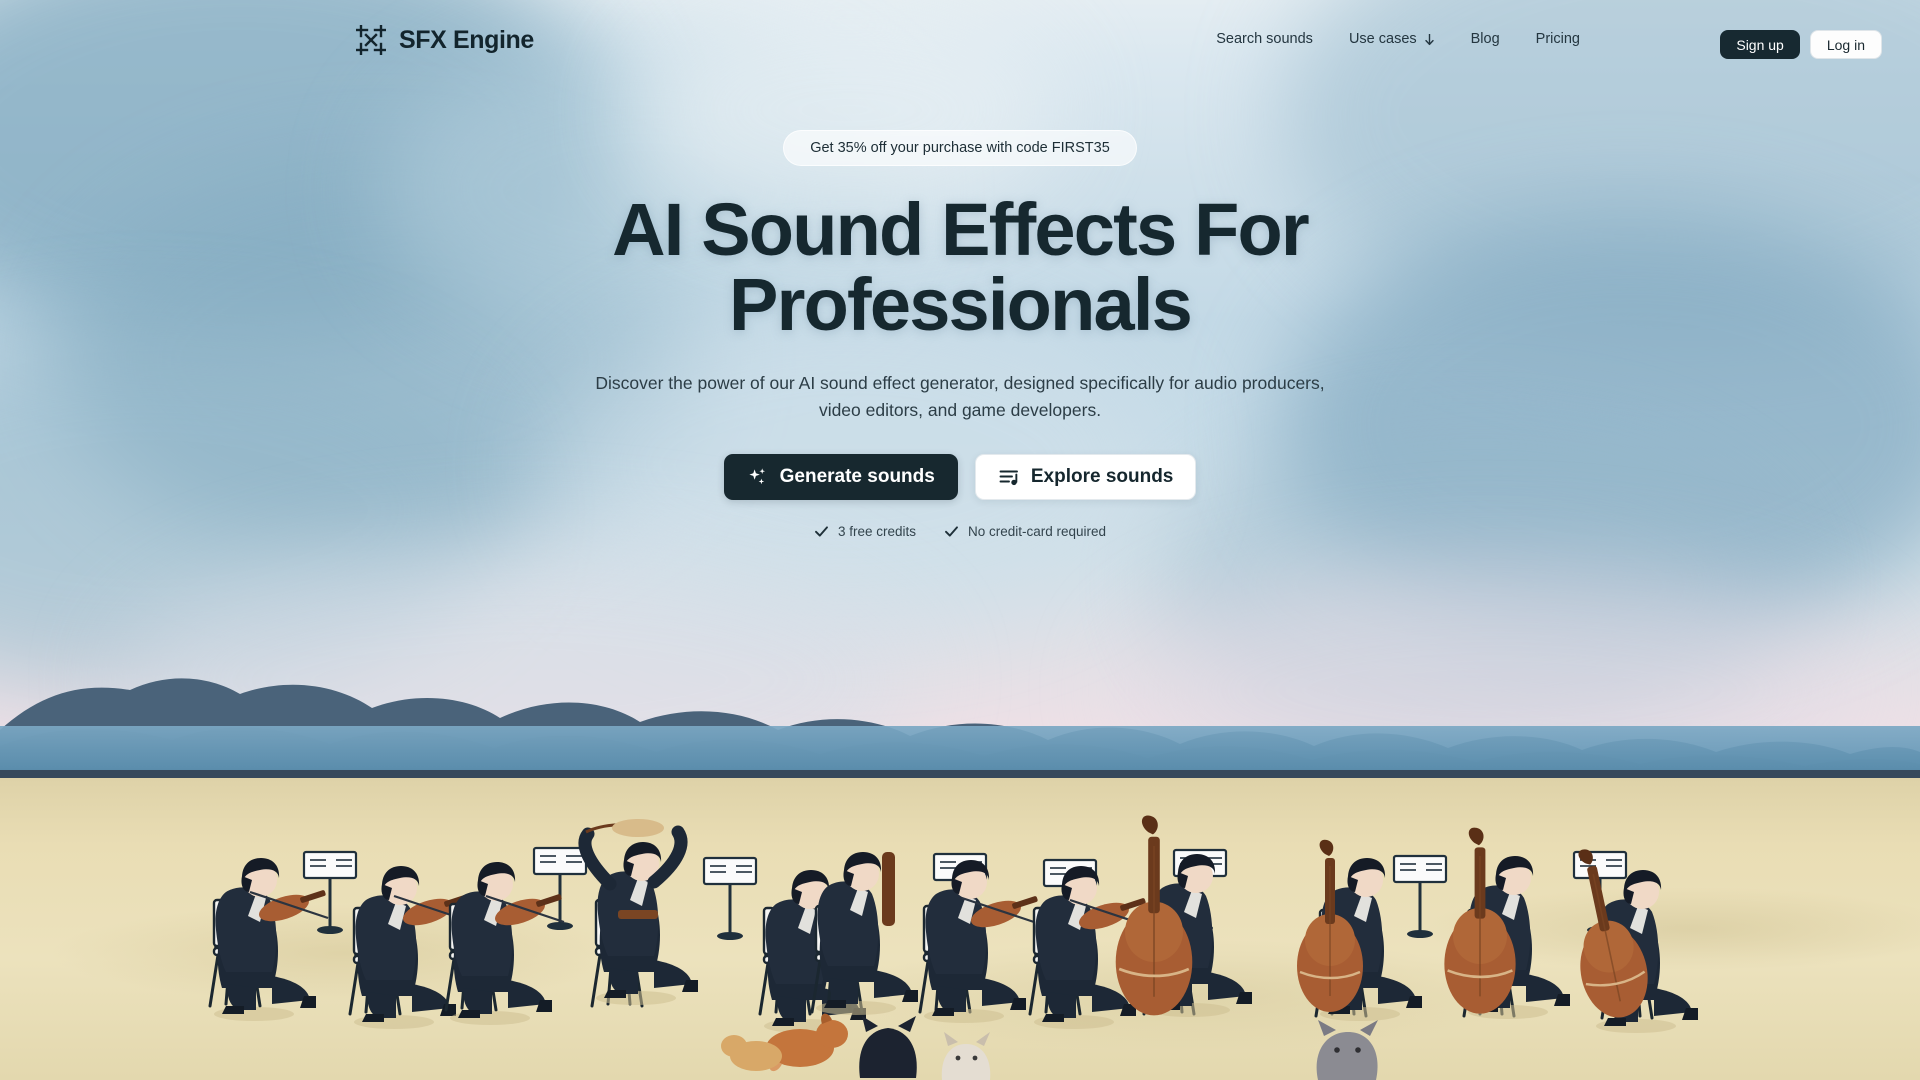  I want to click on explore-sounds-label: Explore sounds, so click(1102, 476).